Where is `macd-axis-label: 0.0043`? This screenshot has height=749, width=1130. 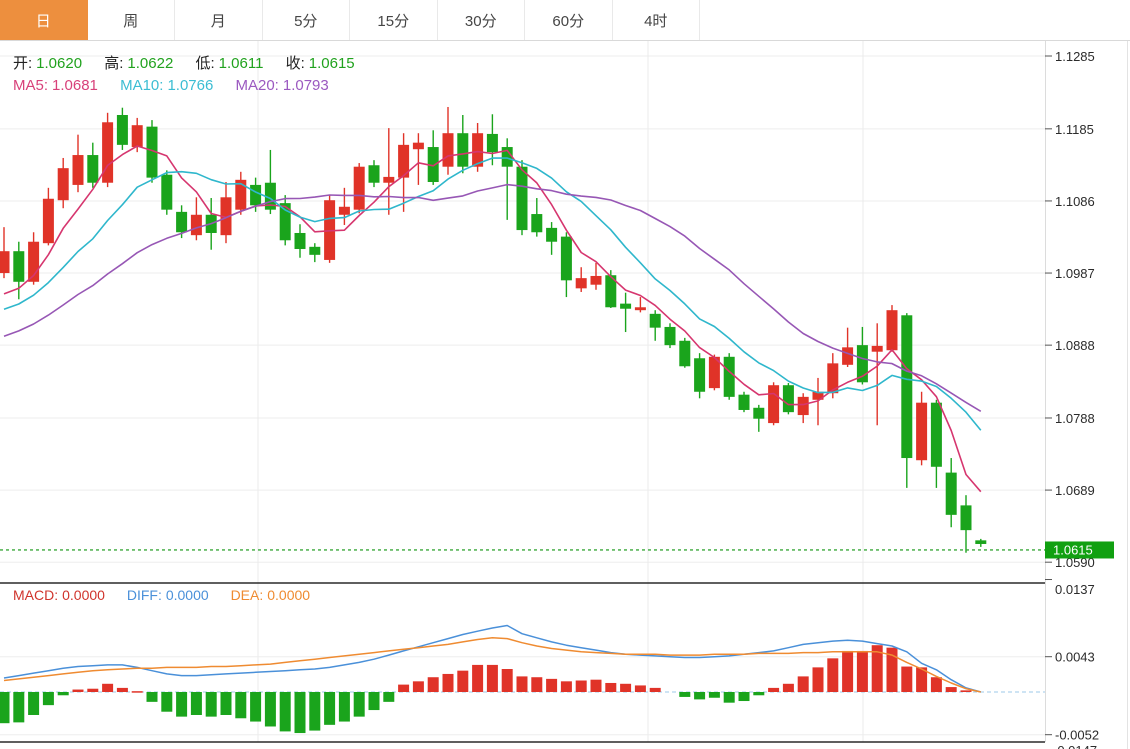
macd-axis-label: 0.0043 is located at coordinates (1075, 657).